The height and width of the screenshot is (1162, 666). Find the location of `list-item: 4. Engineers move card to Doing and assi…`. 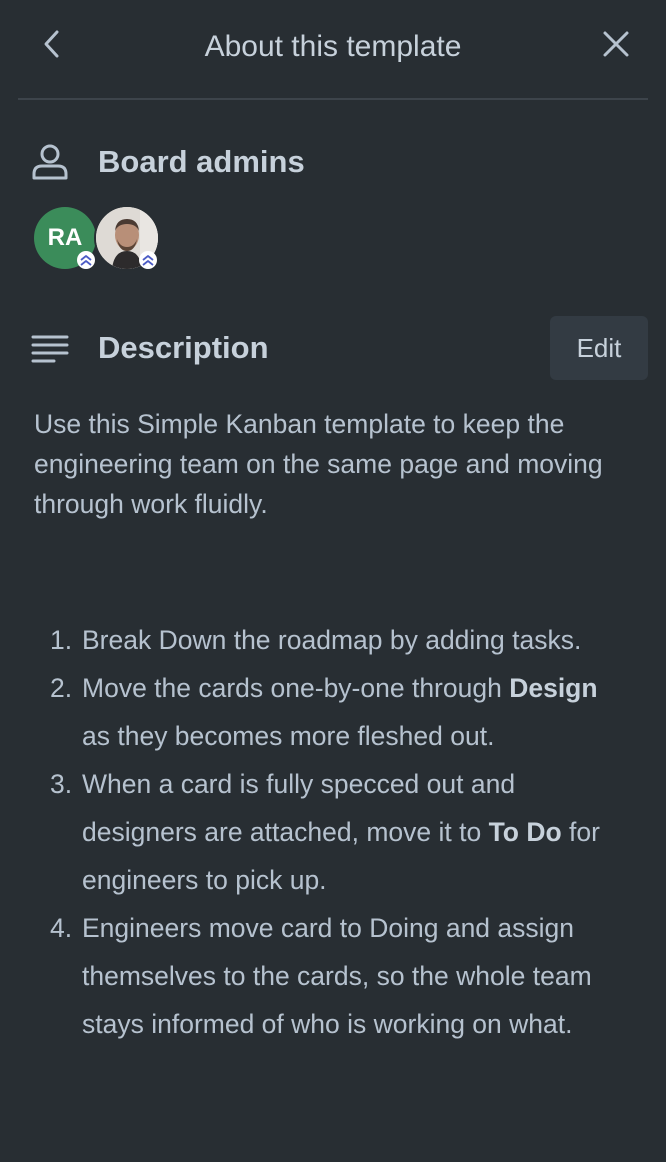

list-item: 4. Engineers move card to Doing and assi… is located at coordinates (324, 976).